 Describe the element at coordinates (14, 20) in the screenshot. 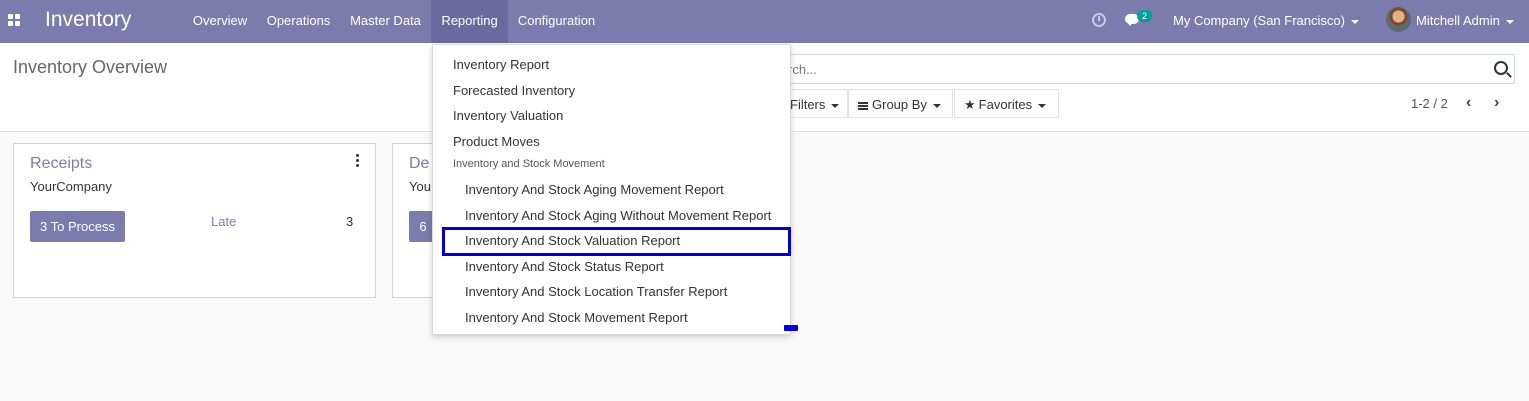

I see `apps-menu-icon` at that location.